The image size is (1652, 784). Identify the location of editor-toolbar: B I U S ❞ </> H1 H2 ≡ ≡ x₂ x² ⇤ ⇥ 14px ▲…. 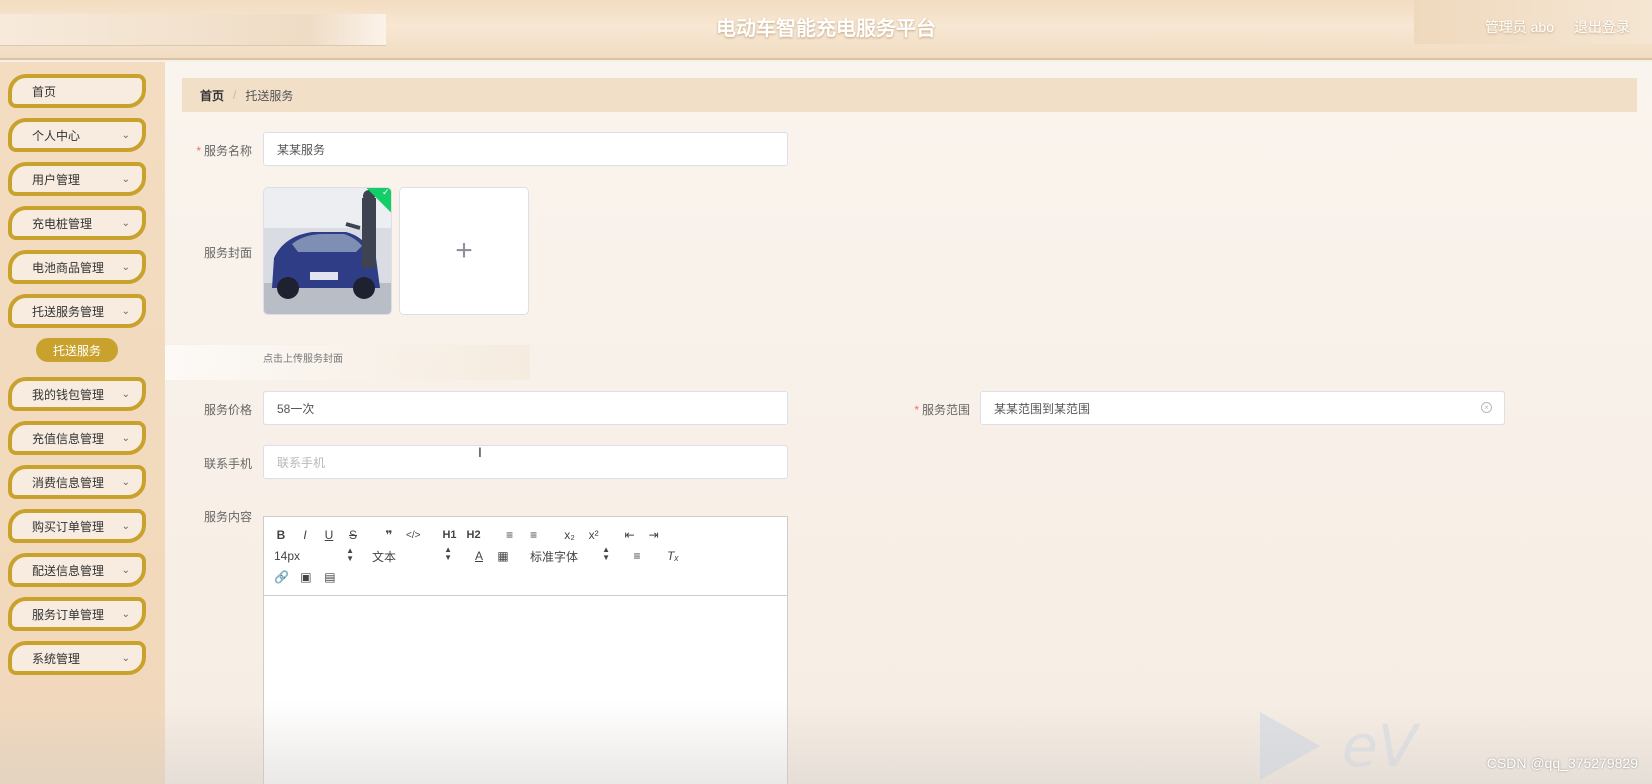
(525, 556).